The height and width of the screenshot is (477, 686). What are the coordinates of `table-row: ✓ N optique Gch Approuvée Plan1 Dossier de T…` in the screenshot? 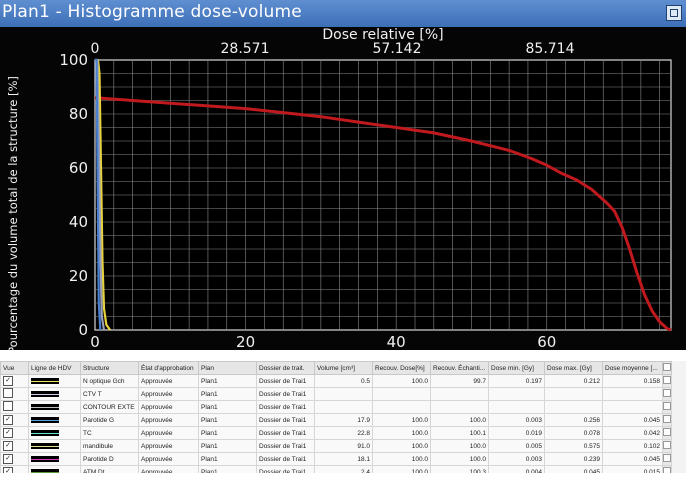 It's located at (336, 381).